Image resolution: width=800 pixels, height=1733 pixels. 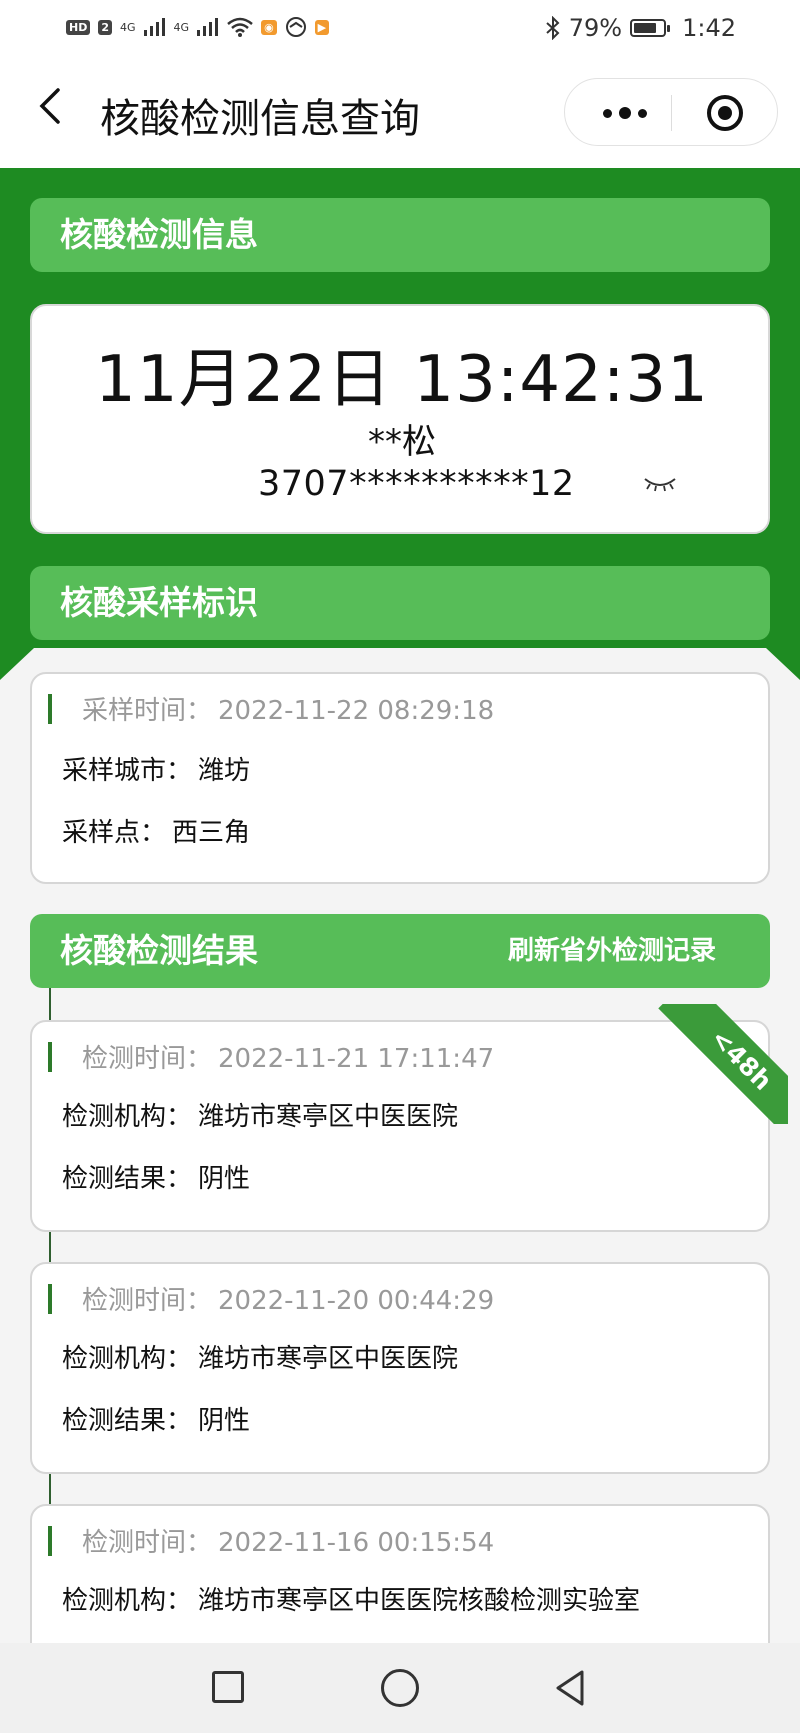 I want to click on browser-icon, so click(x=295, y=27).